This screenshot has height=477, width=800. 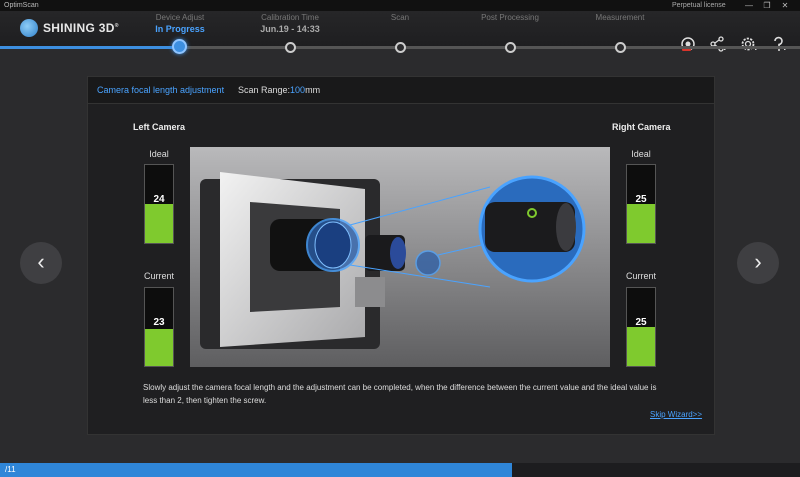 I want to click on right-ideal-label: Ideal, so click(x=641, y=154).